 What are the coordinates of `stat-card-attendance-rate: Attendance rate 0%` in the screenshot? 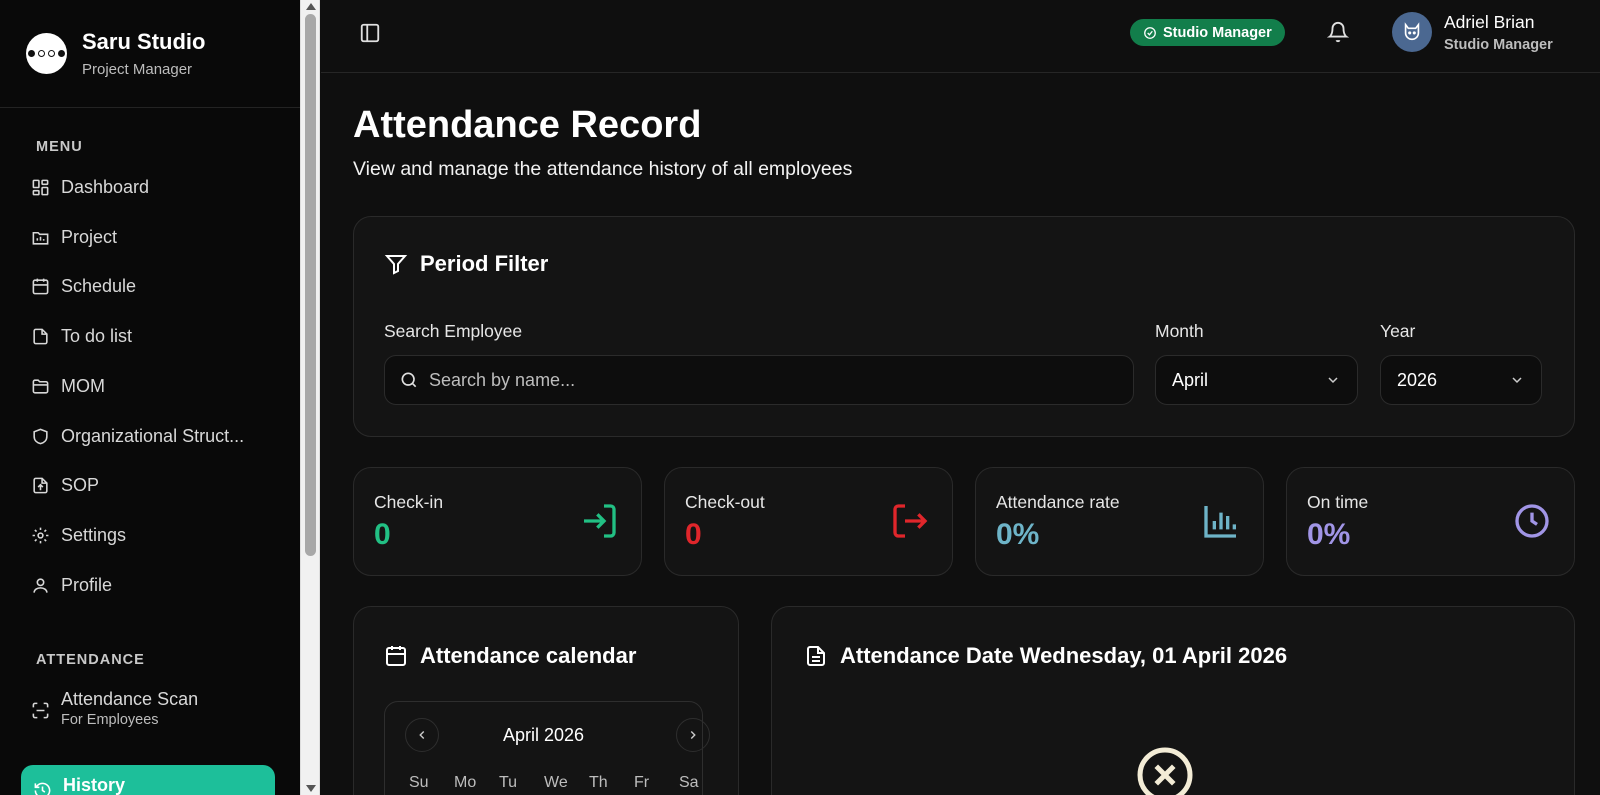 It's located at (1119, 521).